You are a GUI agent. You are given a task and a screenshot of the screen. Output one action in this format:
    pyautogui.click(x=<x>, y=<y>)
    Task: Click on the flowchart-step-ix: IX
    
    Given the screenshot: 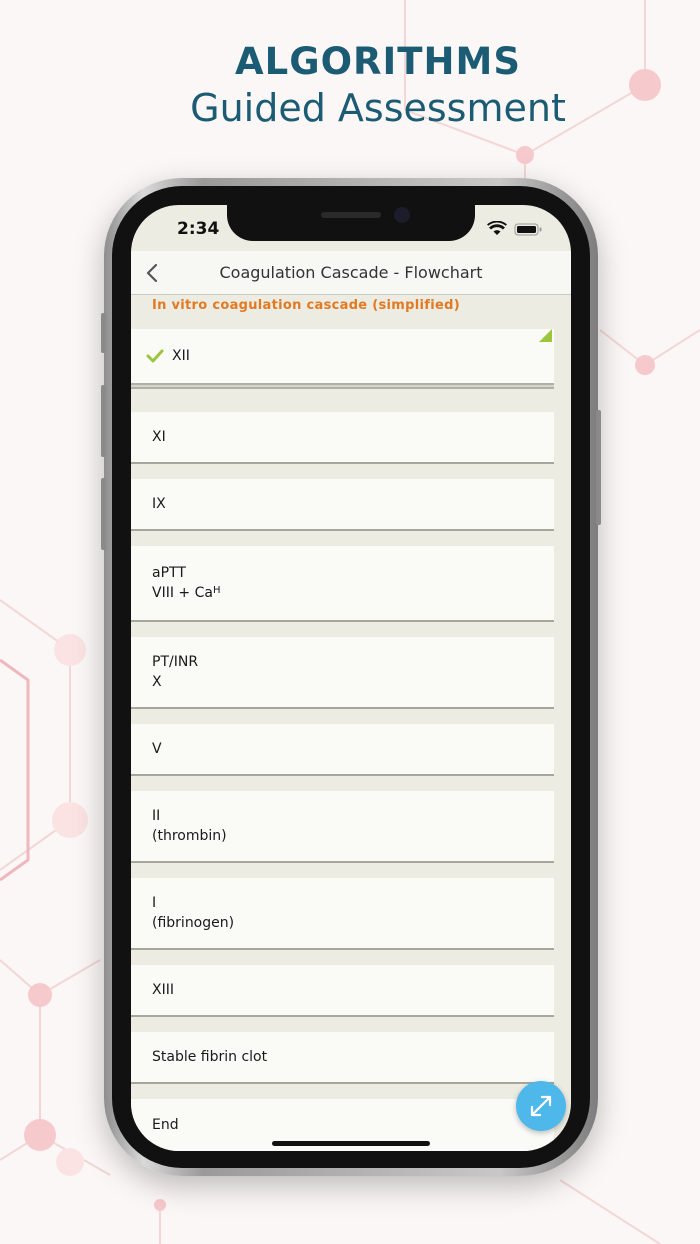 What is the action you would take?
    pyautogui.click(x=342, y=505)
    